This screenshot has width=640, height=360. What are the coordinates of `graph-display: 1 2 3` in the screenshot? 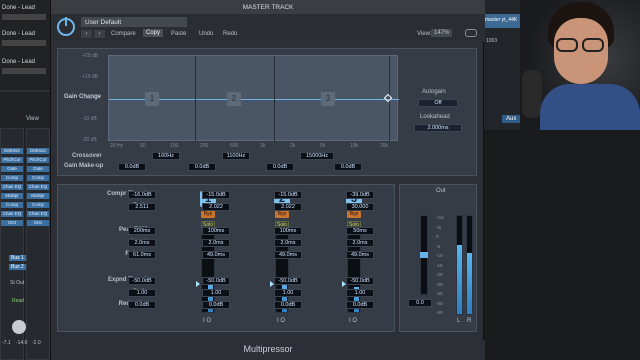 It's located at (253, 98).